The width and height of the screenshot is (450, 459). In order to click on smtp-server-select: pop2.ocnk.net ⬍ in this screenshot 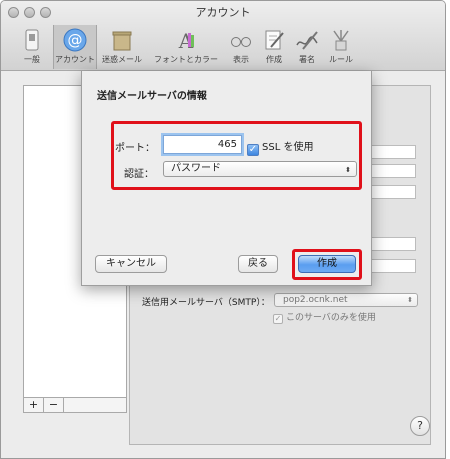, I will do `click(346, 300)`.